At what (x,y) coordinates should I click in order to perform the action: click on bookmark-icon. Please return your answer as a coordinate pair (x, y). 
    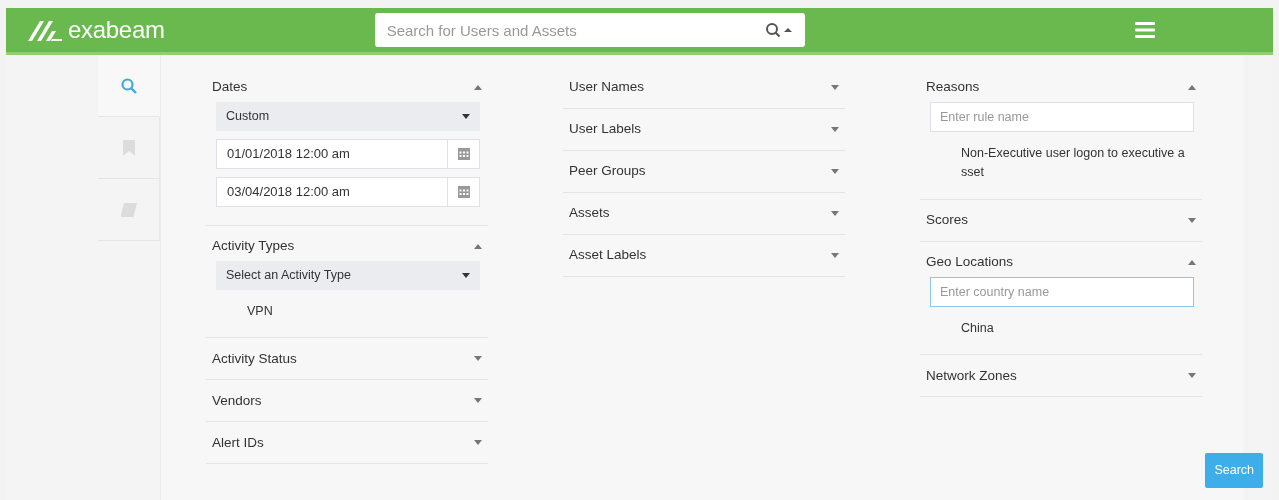
    Looking at the image, I should click on (128, 147).